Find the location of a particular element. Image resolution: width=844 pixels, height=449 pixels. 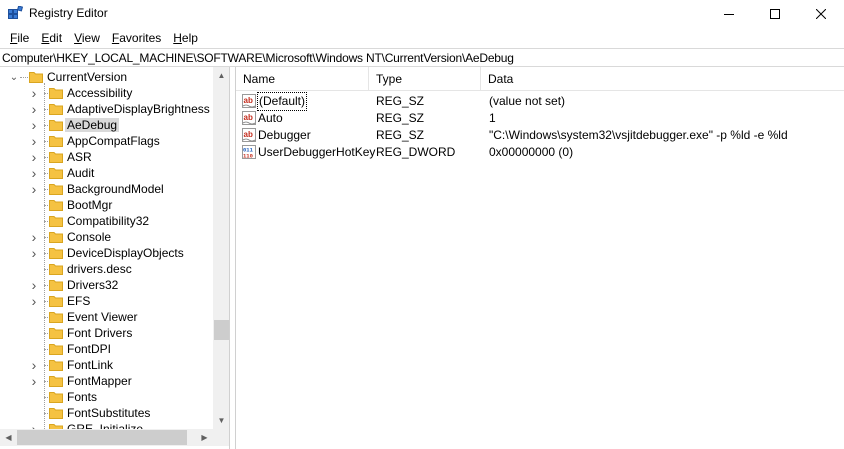

value-type: REG_SZ is located at coordinates (400, 135).